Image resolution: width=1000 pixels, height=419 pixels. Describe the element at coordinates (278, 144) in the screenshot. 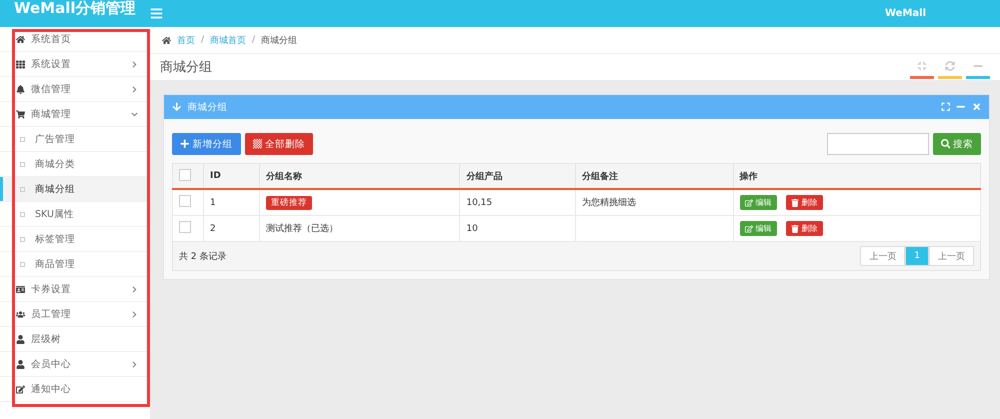

I see `delete-all-button: 全部删除` at that location.